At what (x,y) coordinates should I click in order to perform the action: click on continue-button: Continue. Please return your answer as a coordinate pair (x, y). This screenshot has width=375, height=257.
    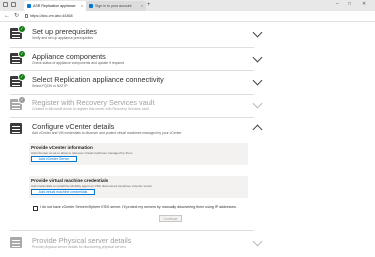
    Looking at the image, I should click on (170, 218).